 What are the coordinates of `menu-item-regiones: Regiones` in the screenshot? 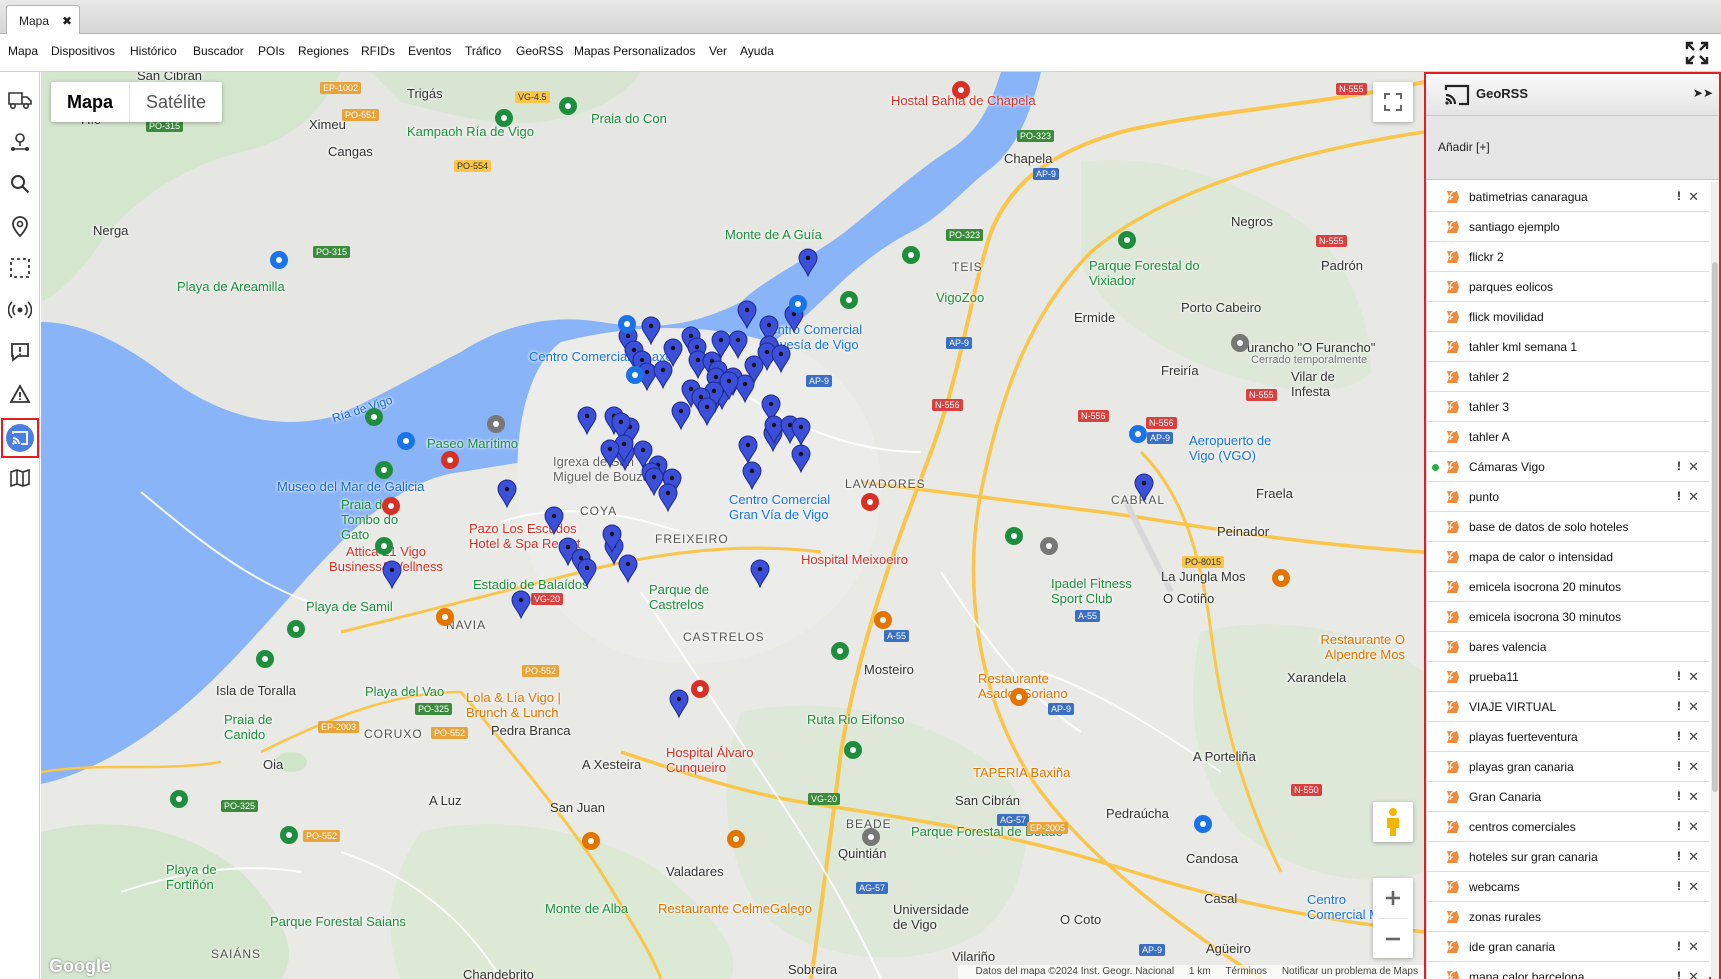 It's located at (323, 51).